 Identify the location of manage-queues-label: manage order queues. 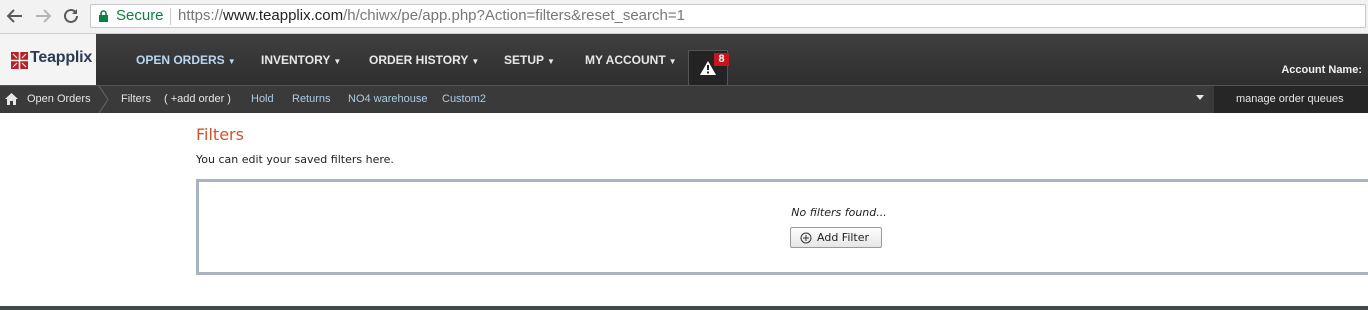
(1290, 99).